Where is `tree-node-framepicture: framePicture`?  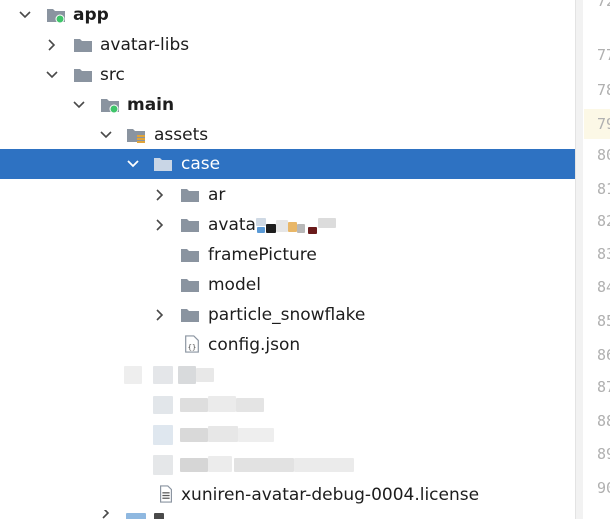
tree-node-framepicture: framePicture is located at coordinates (287, 255).